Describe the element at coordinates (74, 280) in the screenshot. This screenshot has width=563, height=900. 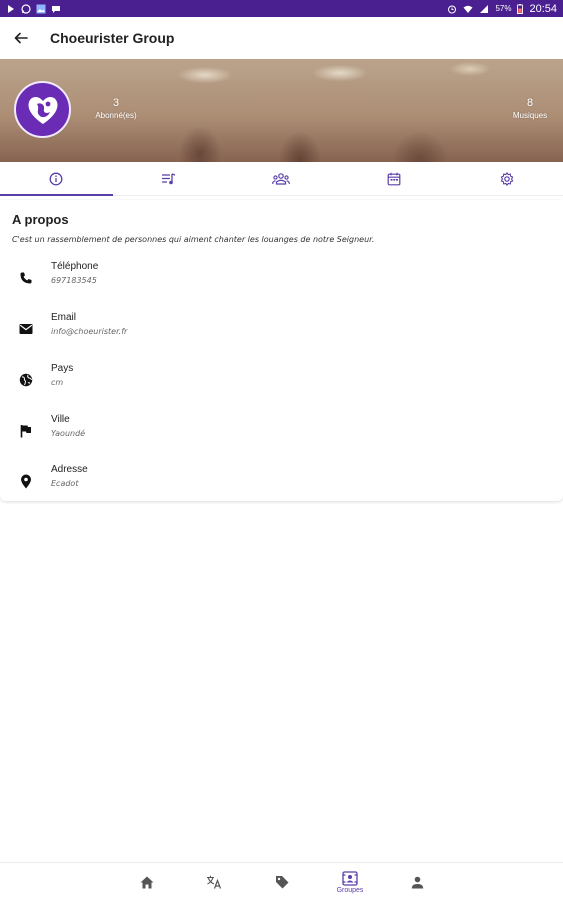
I see `info-value: 697183545` at that location.